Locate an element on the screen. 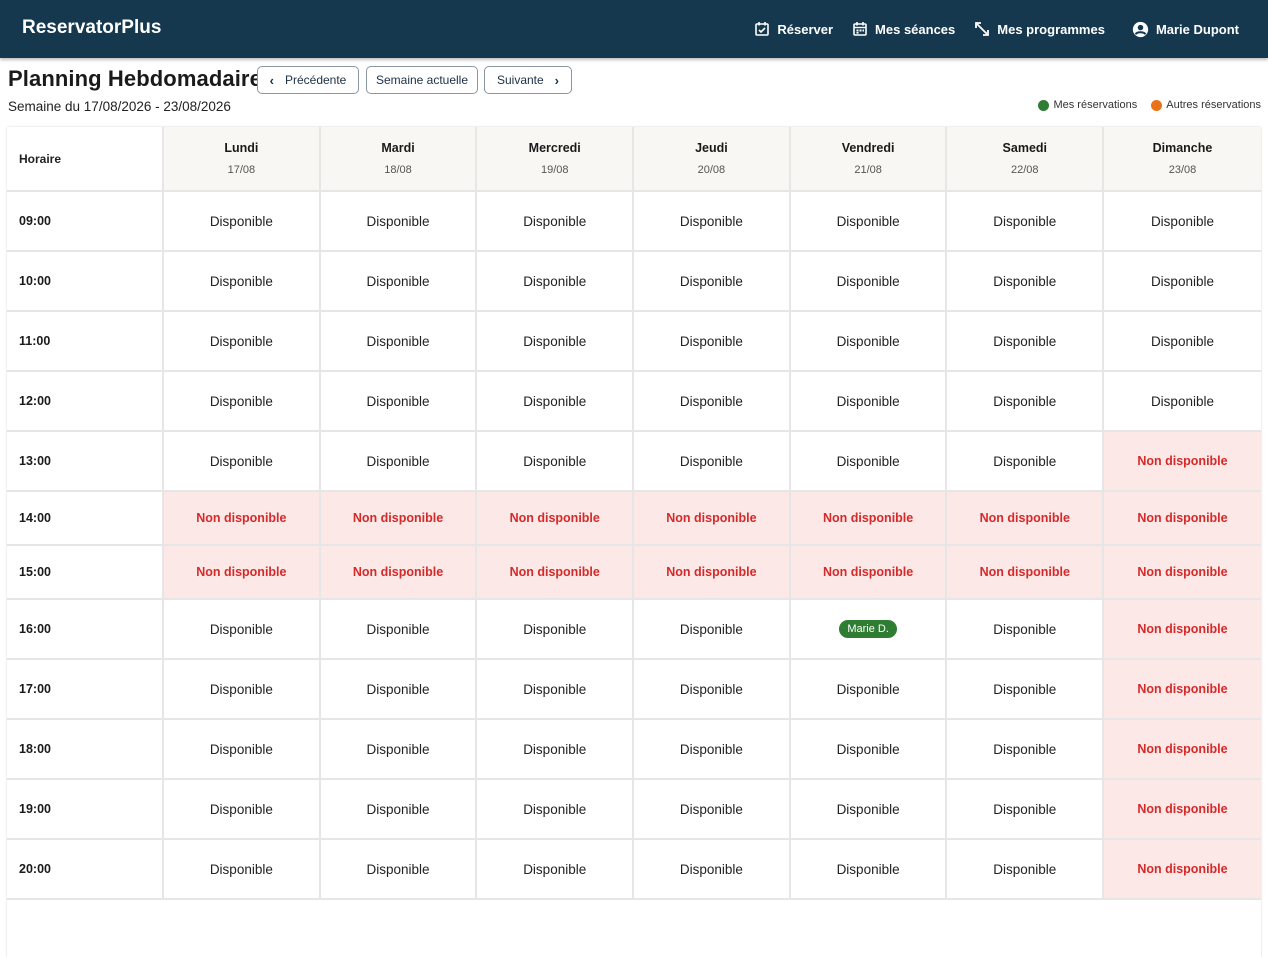 The image size is (1268, 957). time-slot-label: 20:00 is located at coordinates (85, 870).